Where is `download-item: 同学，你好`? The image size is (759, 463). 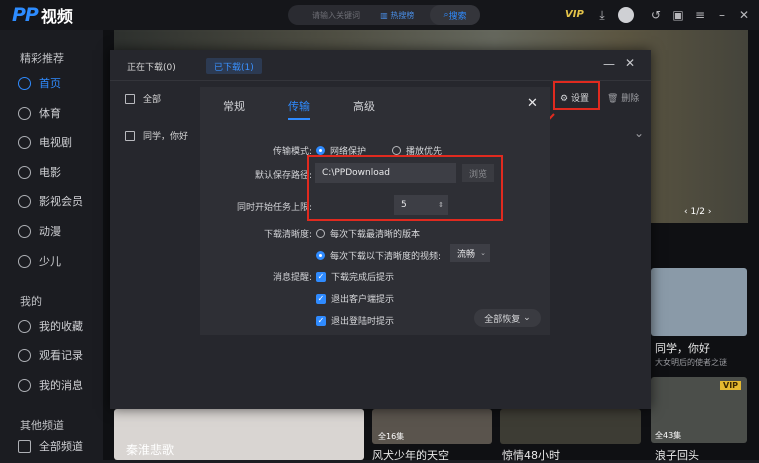
download-item: 同学，你好 is located at coordinates (156, 135).